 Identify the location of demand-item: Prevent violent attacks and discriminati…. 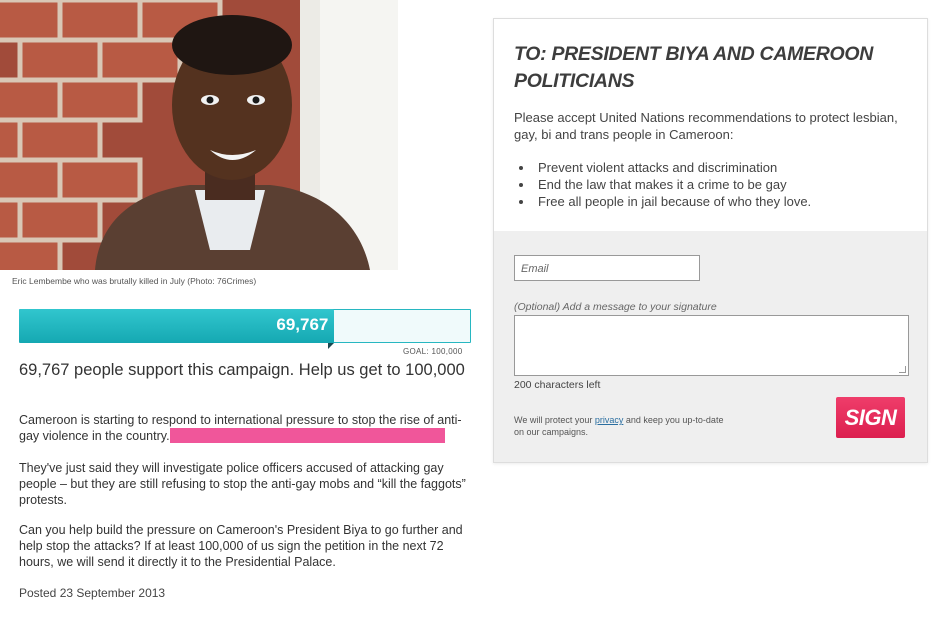
(672, 167).